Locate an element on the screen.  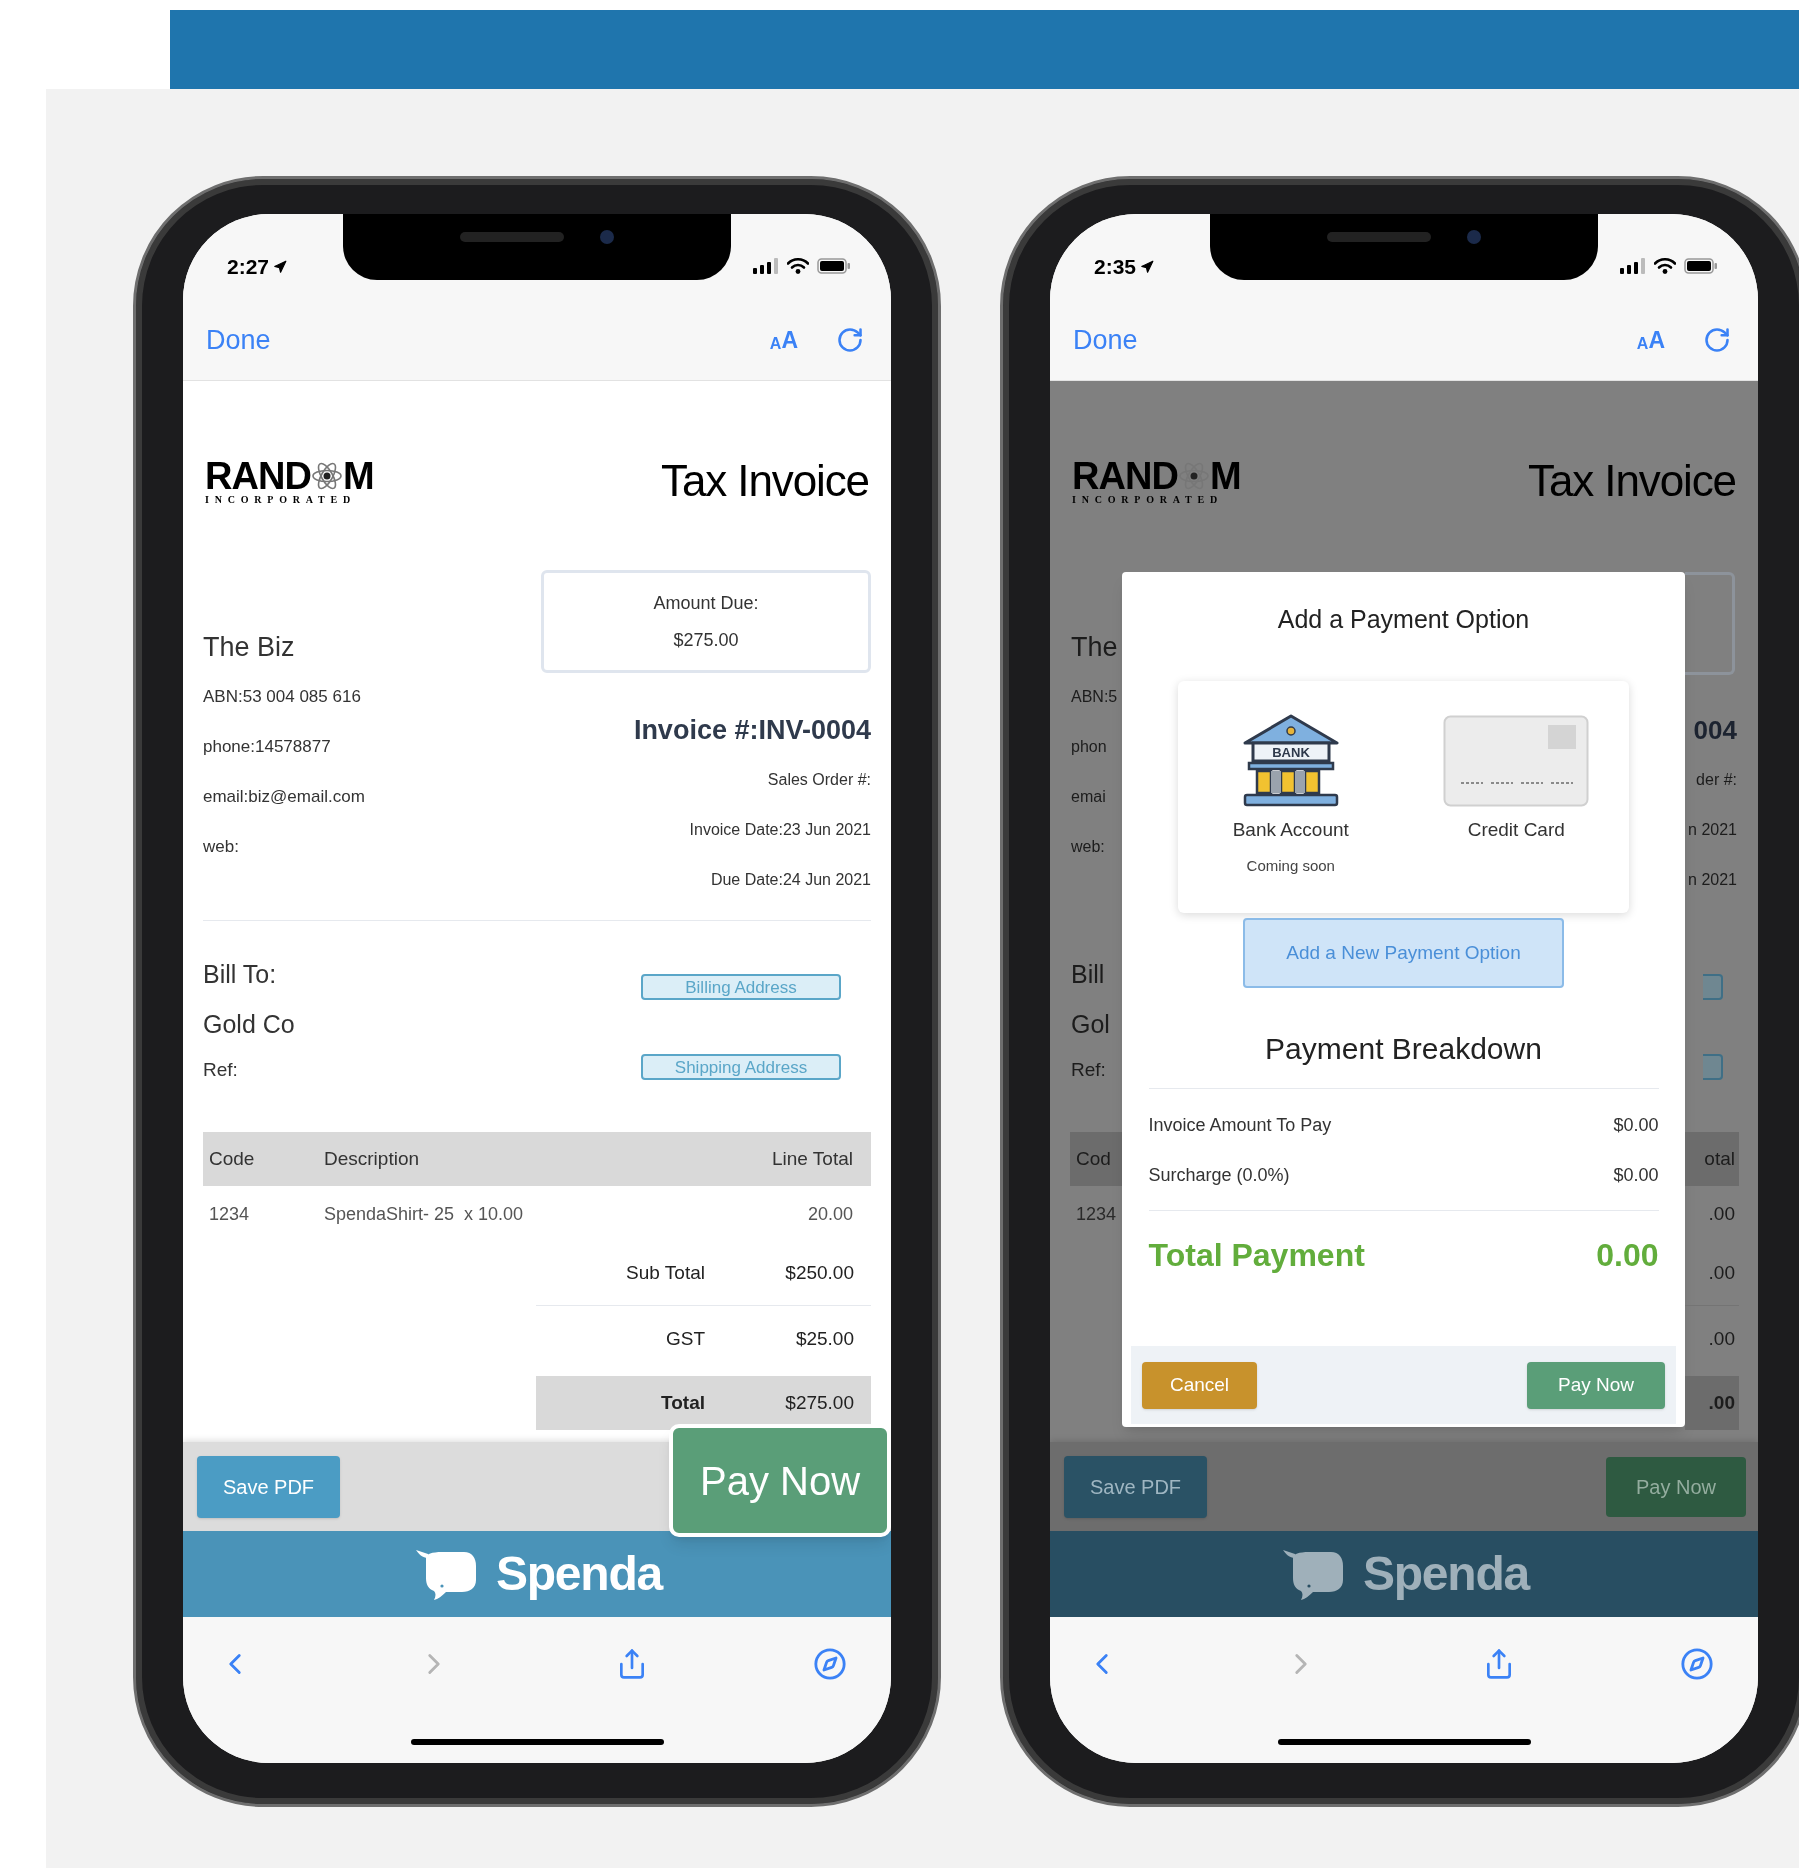
amount-due-label: Amount Due: is located at coordinates (706, 603).